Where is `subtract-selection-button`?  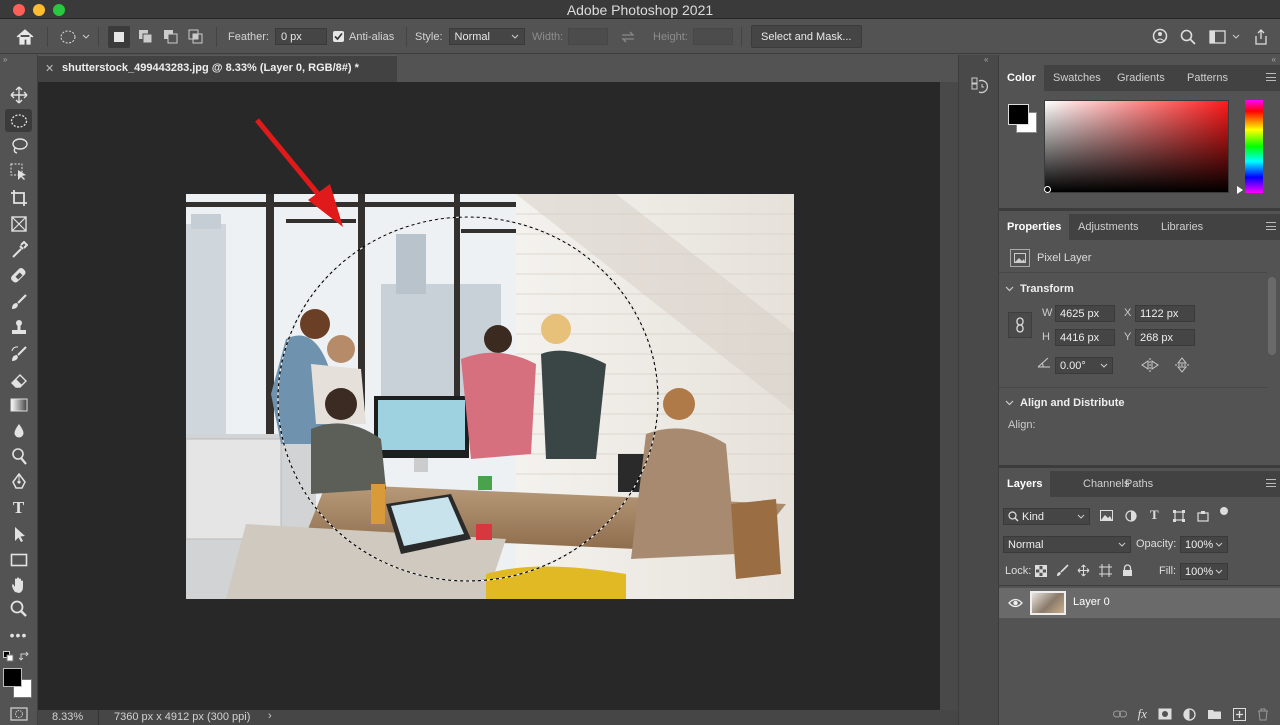 subtract-selection-button is located at coordinates (171, 36).